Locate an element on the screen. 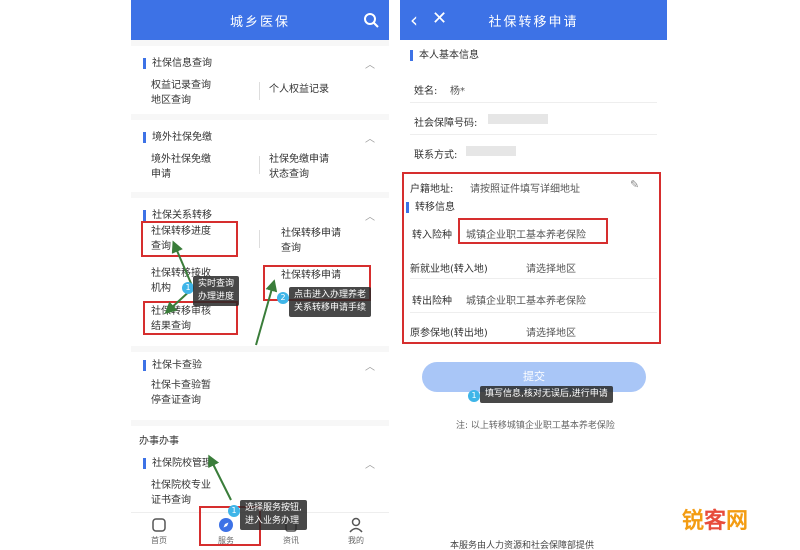  tooltip-transfer: 点击进入办理养老 关系转移申请手续 is located at coordinates (330, 302).